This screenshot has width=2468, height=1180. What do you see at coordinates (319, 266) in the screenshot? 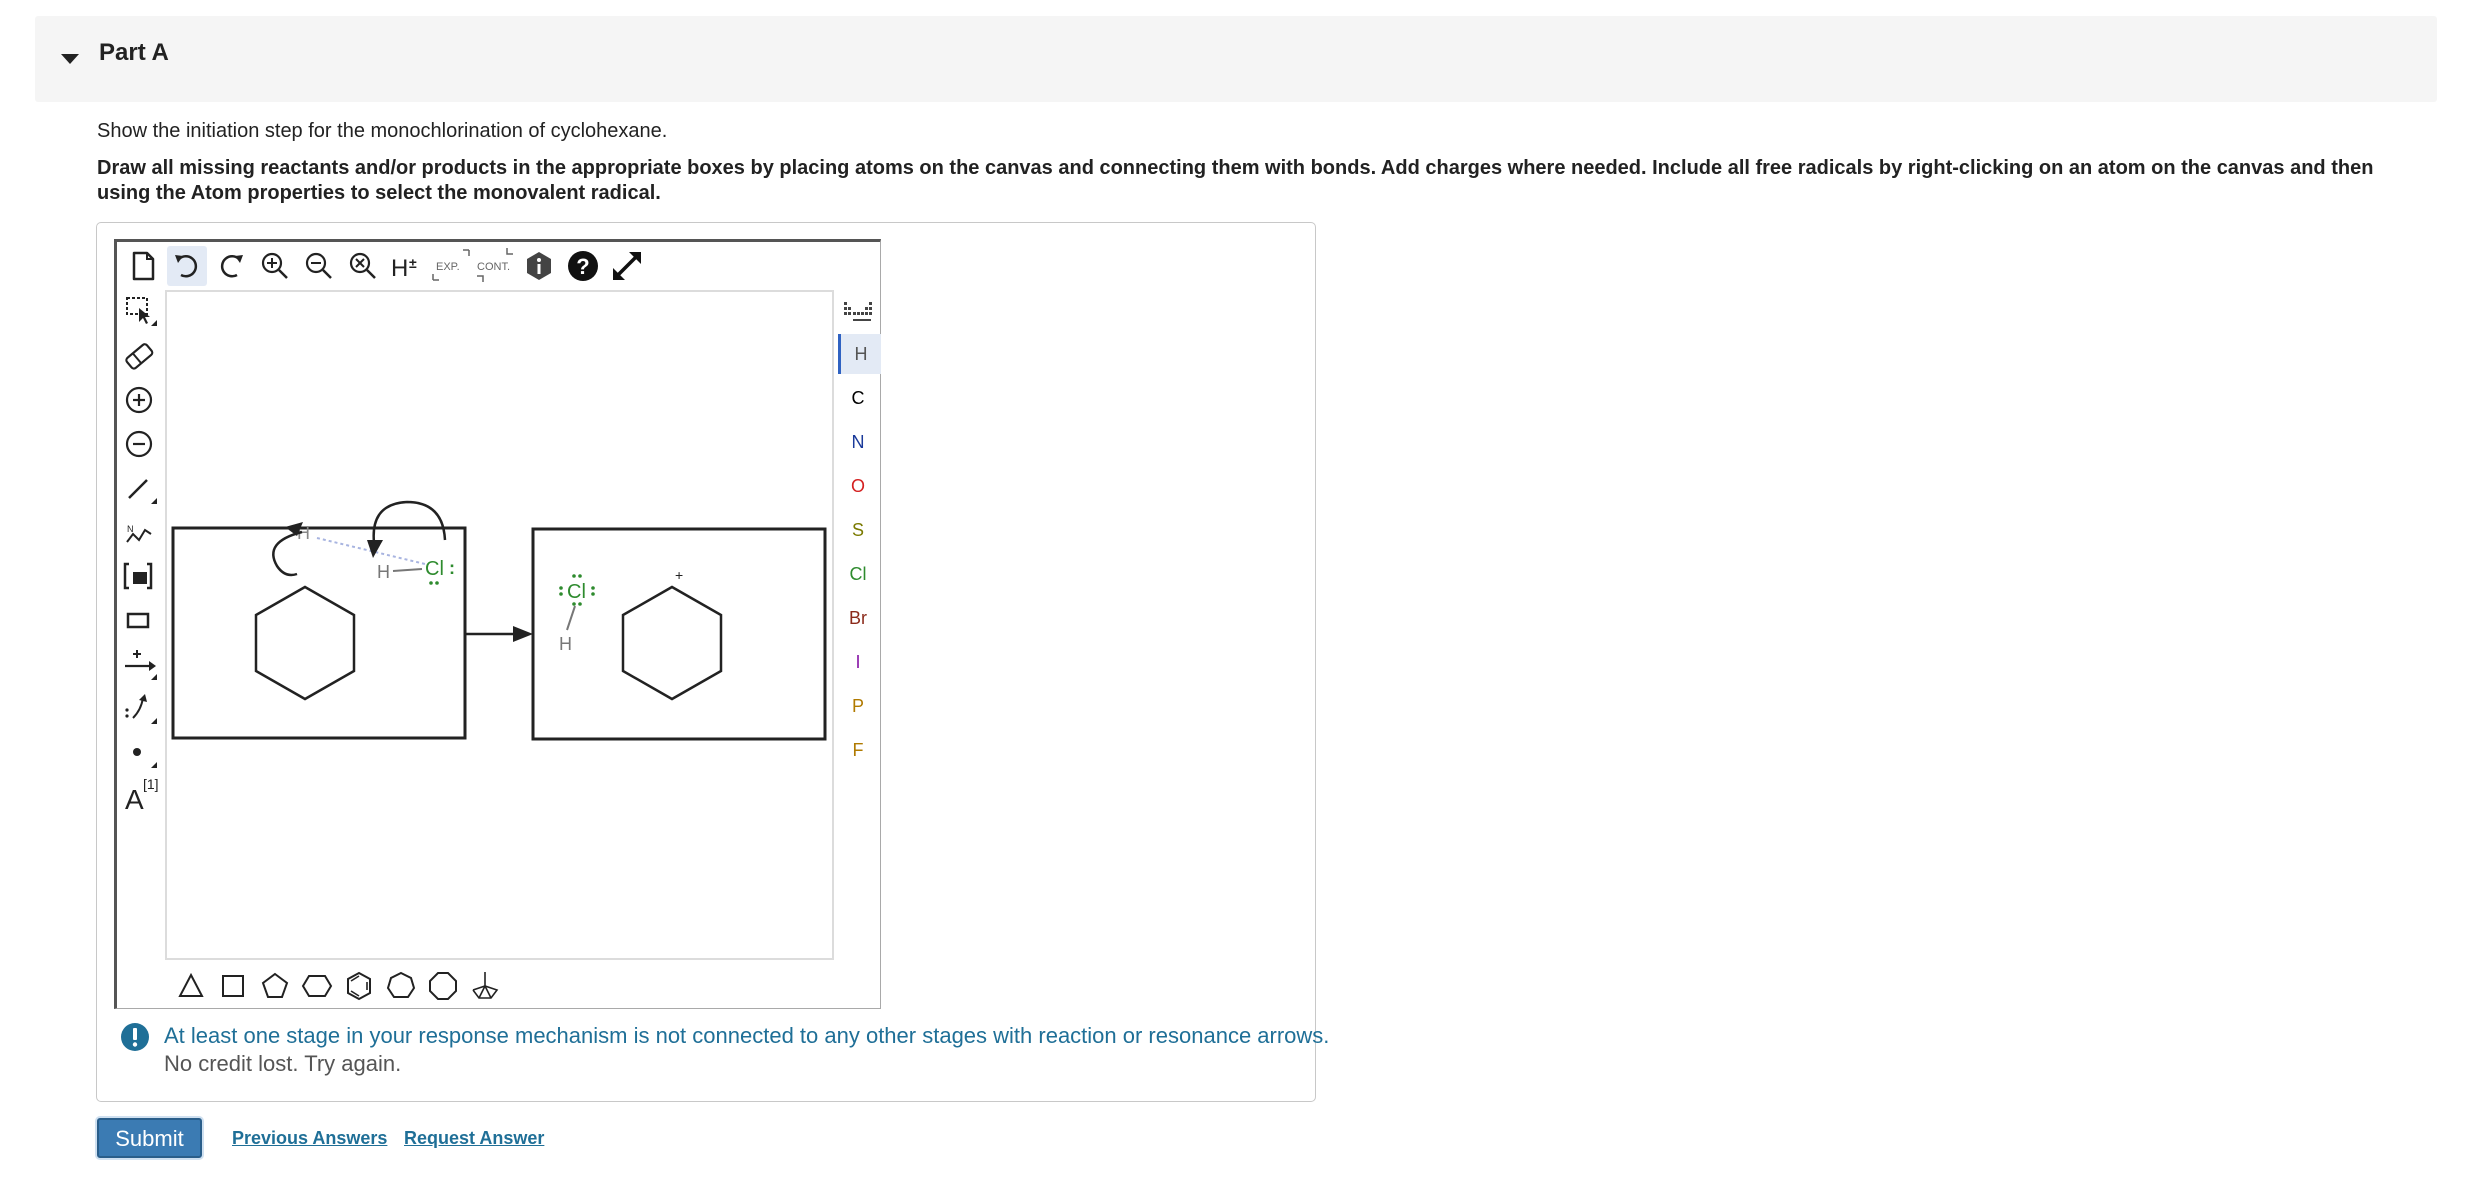
I see `zoom-out-icon` at bounding box center [319, 266].